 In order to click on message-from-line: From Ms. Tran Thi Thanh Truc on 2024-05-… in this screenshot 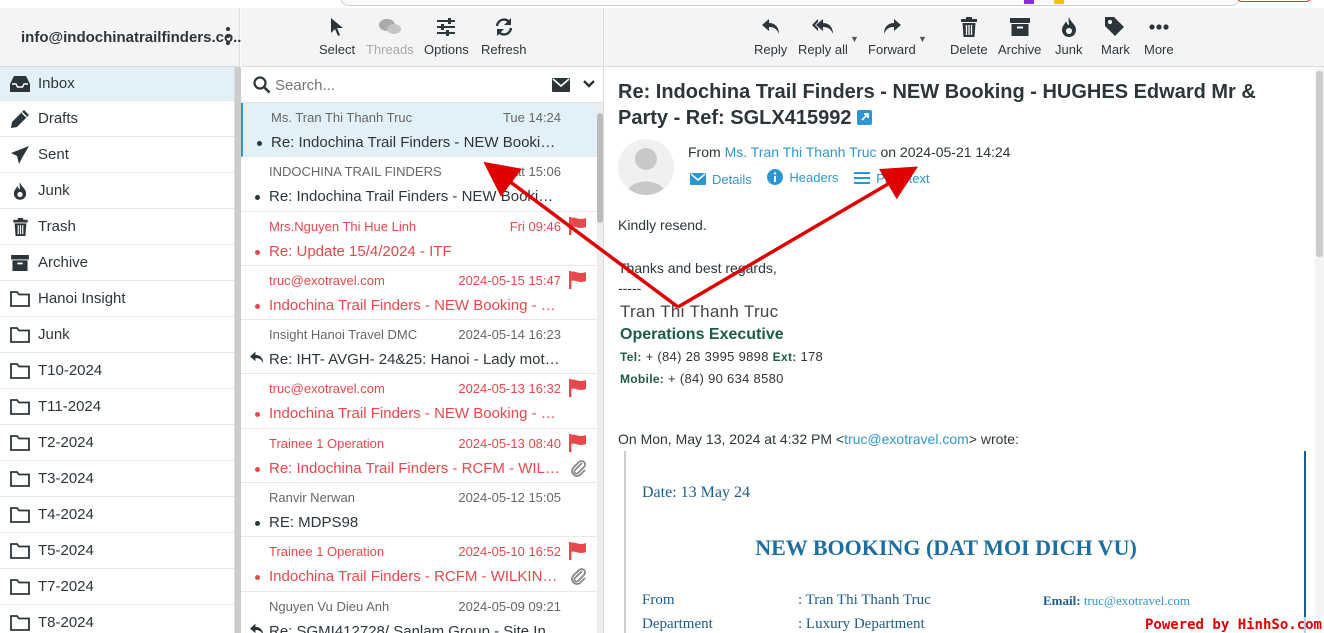, I will do `click(849, 152)`.